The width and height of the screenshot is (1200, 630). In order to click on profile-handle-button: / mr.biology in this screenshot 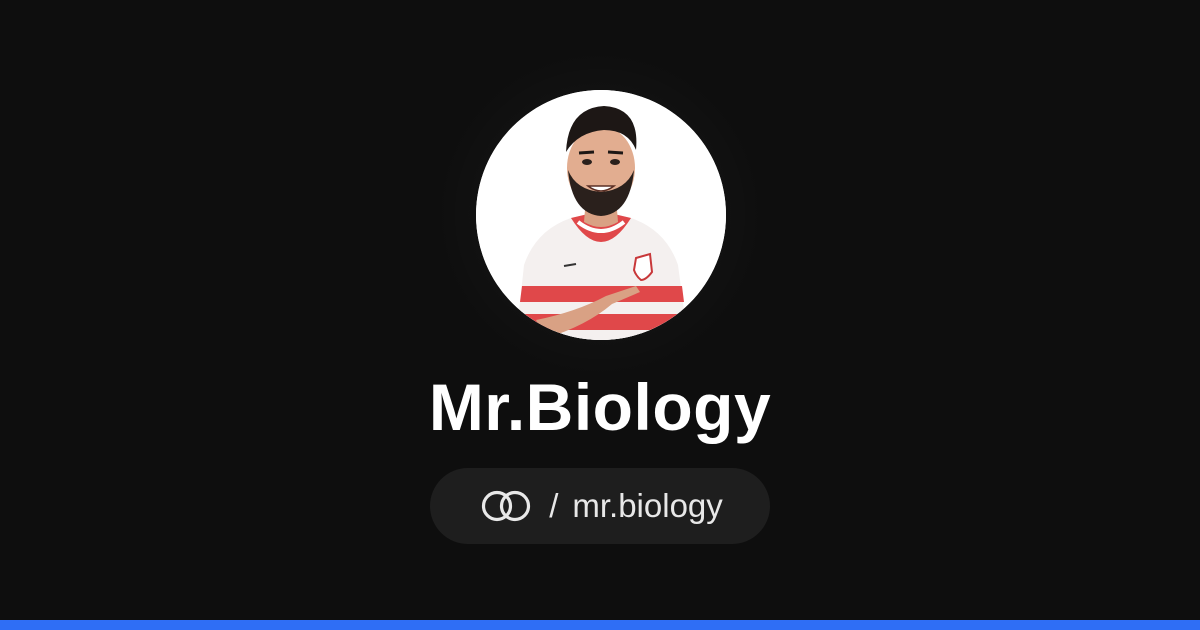, I will do `click(600, 506)`.